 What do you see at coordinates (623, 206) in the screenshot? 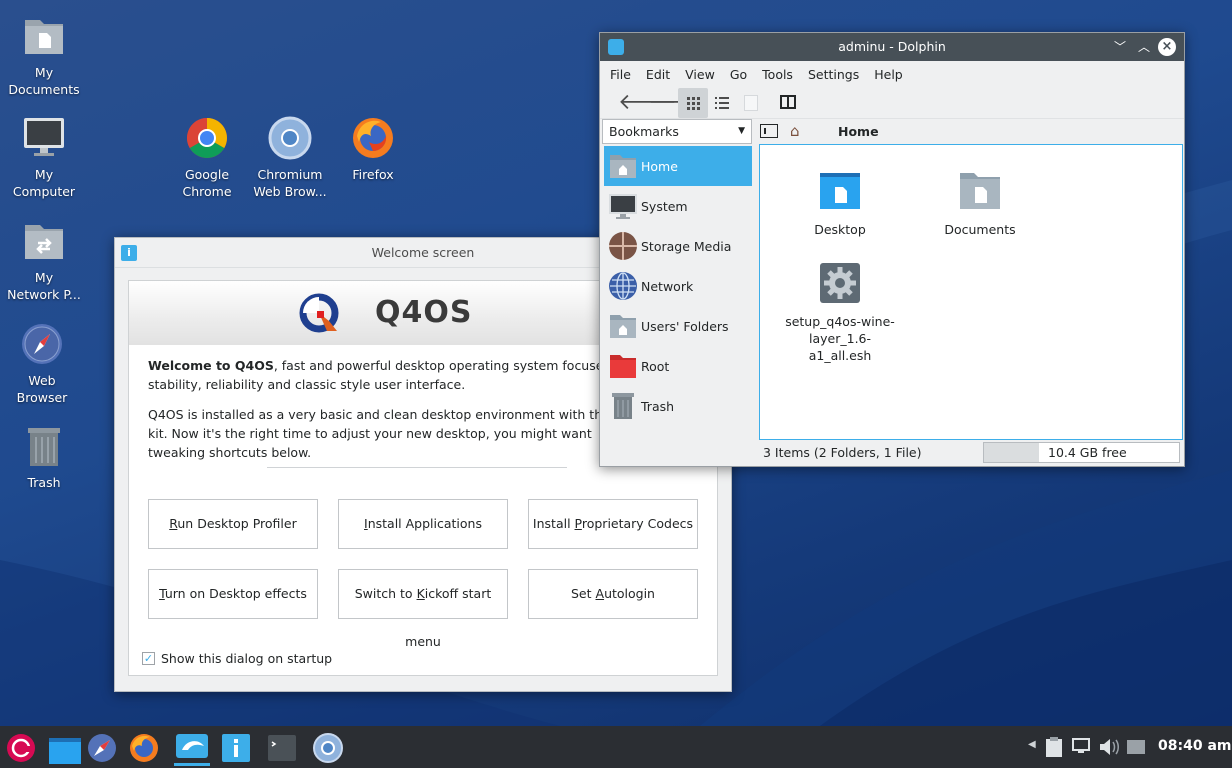
I see `monitor-icon` at bounding box center [623, 206].